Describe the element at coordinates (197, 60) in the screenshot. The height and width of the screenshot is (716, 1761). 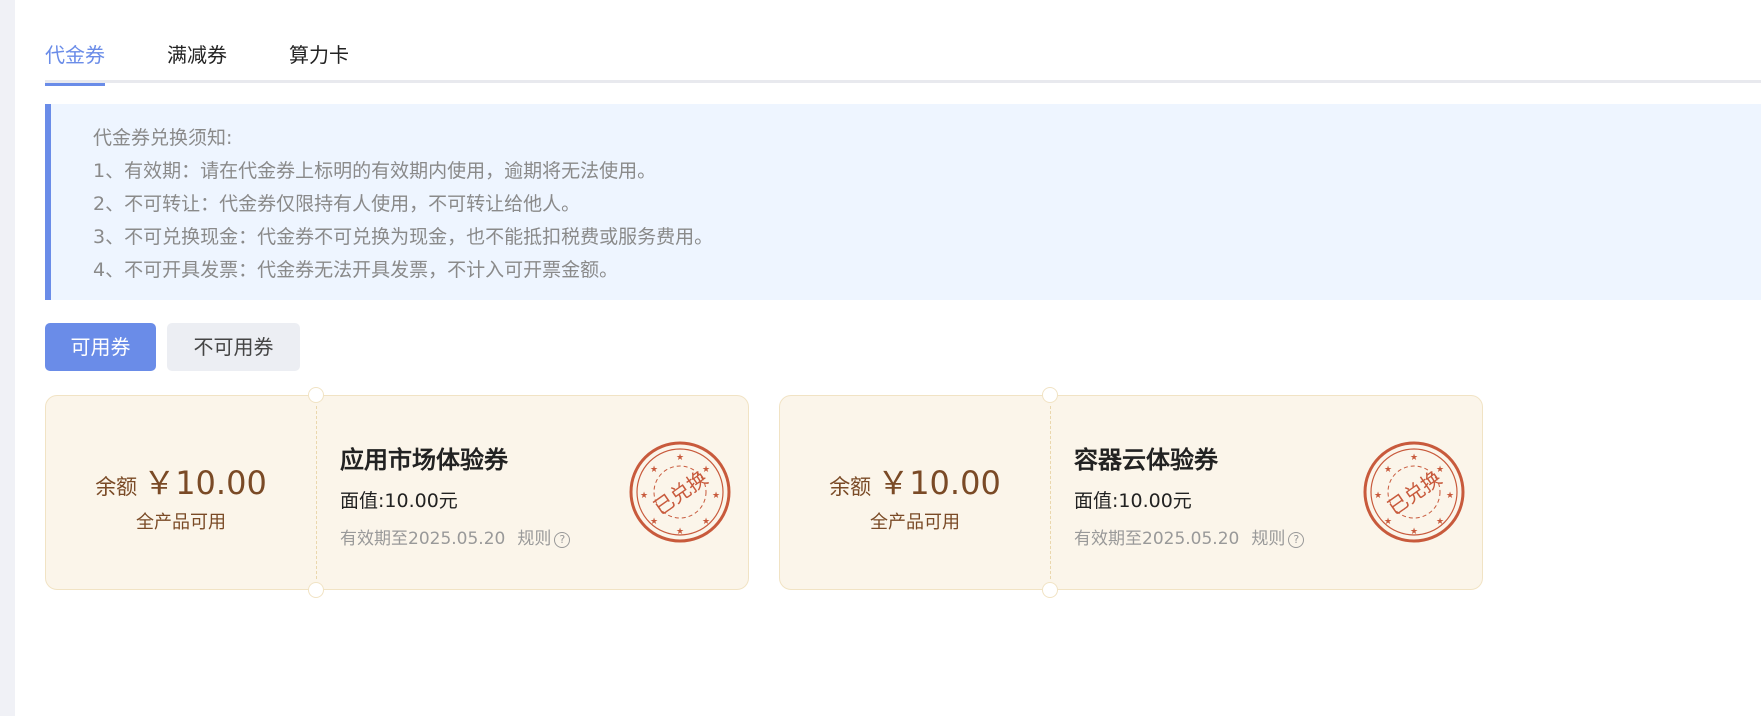
I see `tab-discount: 满减券` at that location.